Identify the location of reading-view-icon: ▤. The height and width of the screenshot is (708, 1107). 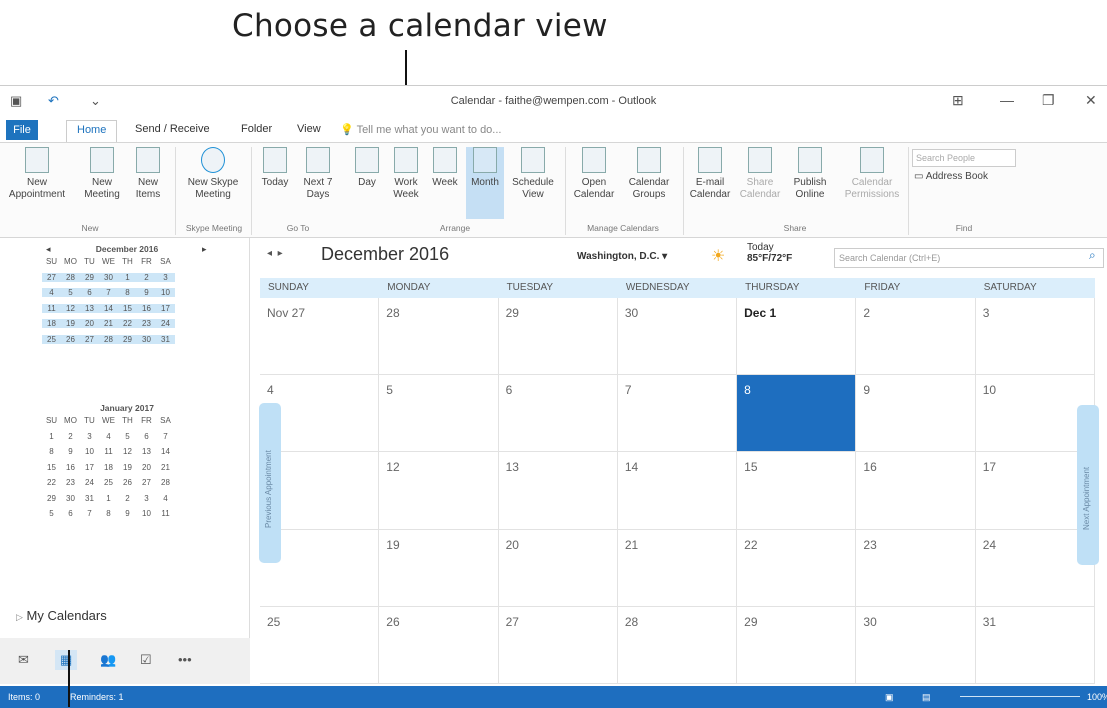
(926, 697).